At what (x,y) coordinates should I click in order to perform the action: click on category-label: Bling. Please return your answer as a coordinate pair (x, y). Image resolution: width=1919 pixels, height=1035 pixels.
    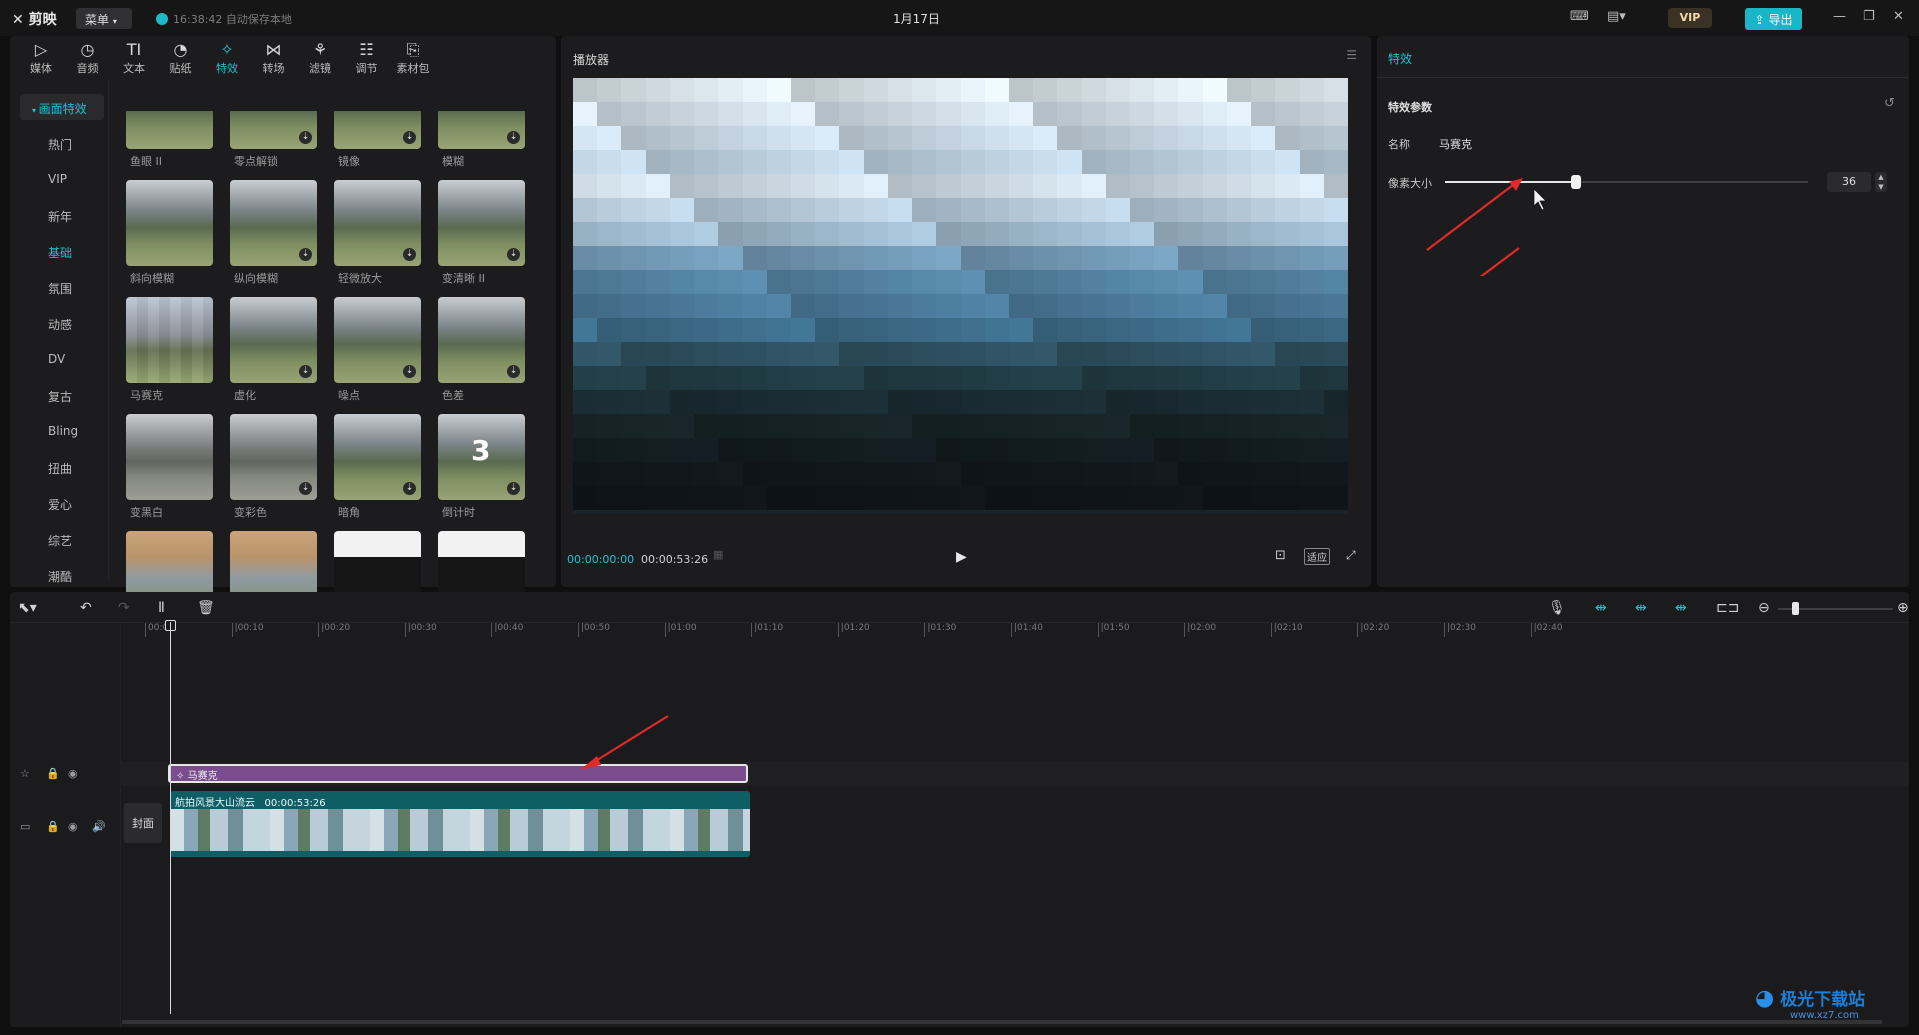
    Looking at the image, I should click on (63, 431).